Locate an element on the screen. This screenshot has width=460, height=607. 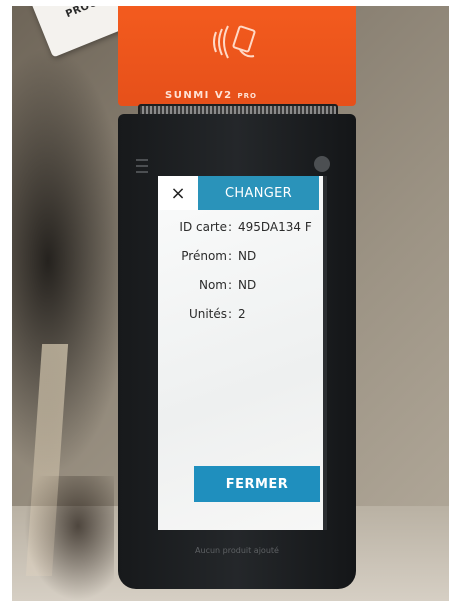
dialog-header: × CHANGER is located at coordinates (238, 193).